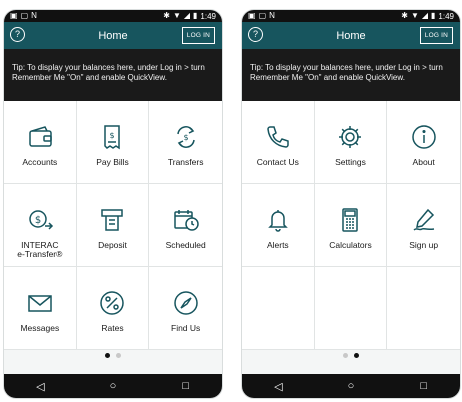  Describe the element at coordinates (40, 136) in the screenshot. I see `wallet-icon` at that location.